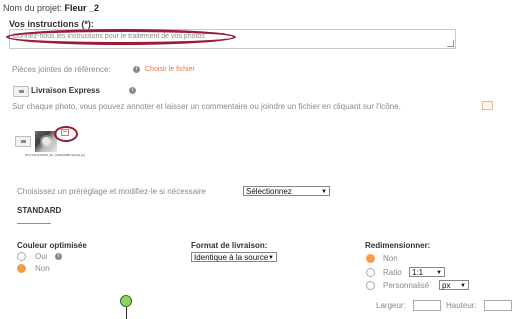 Image resolution: width=524 pixels, height=319 pixels. I want to click on info-icon: i, so click(136, 69).